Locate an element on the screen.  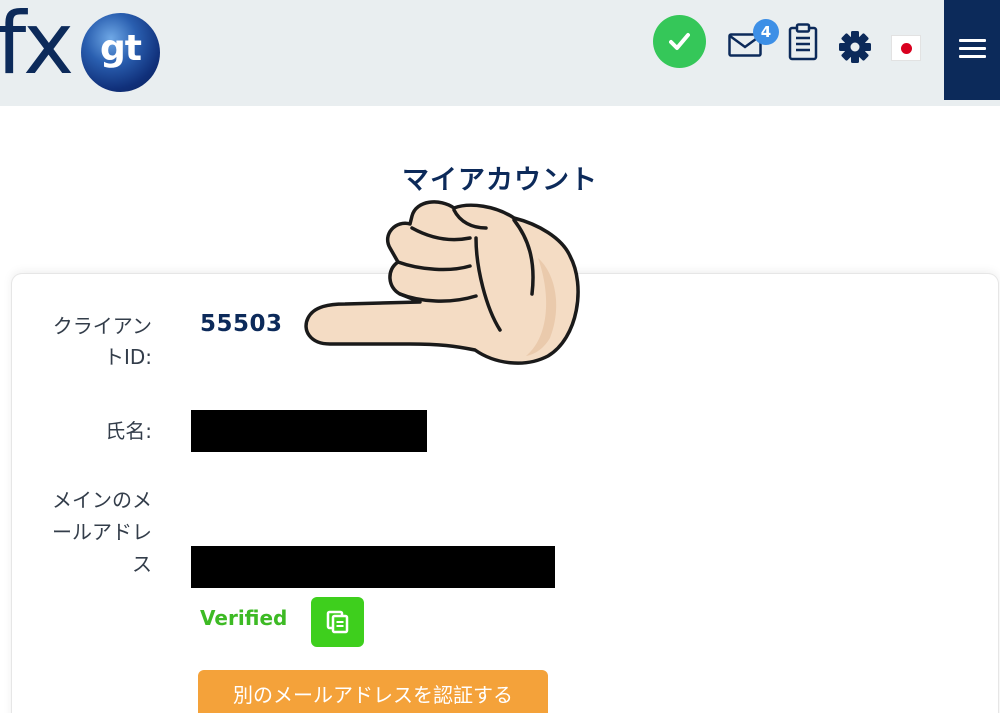
copy-email-button is located at coordinates (337, 622).